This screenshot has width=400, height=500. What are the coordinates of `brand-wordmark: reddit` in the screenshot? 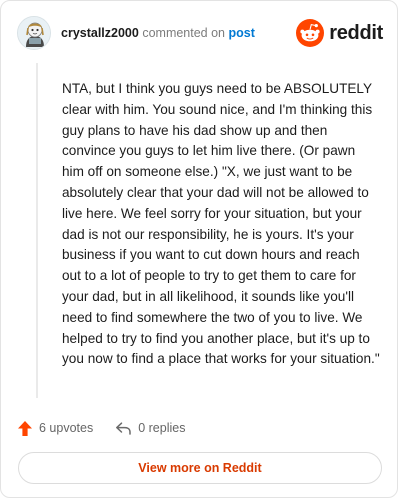 It's located at (356, 32).